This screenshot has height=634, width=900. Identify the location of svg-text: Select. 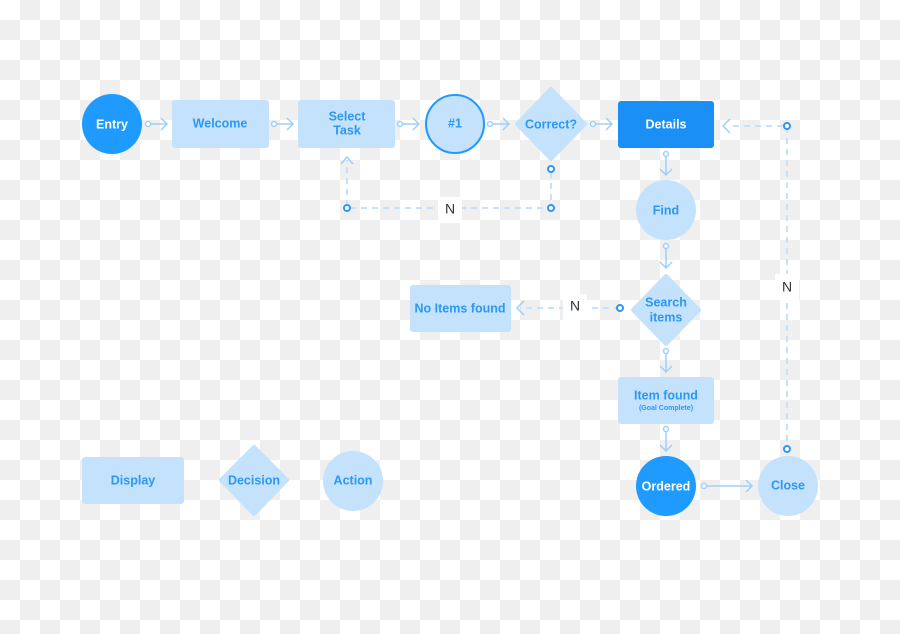
(348, 116).